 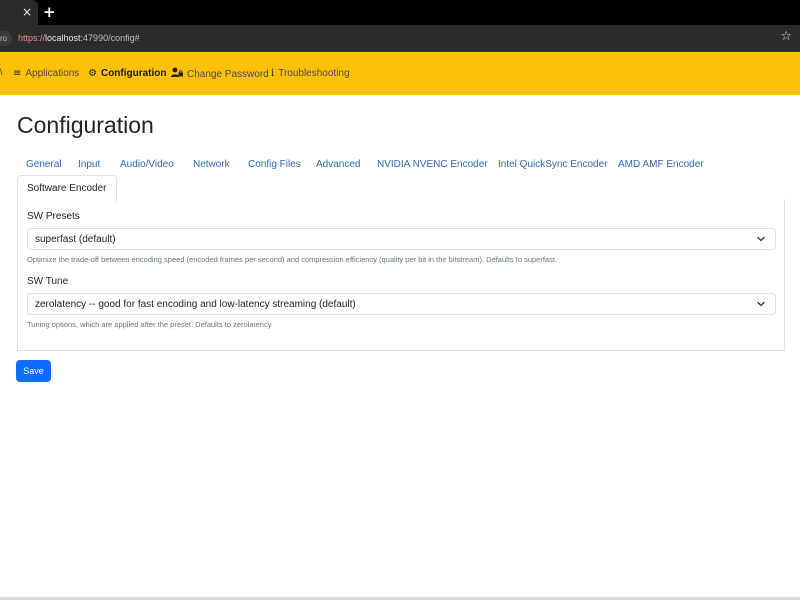 What do you see at coordinates (63, 38) in the screenshot?
I see `url-host: localhost` at bounding box center [63, 38].